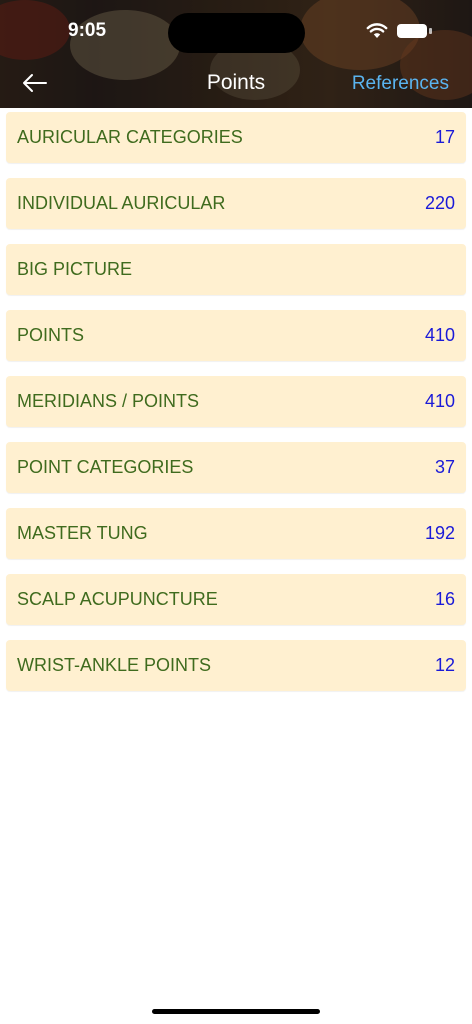 The height and width of the screenshot is (1024, 472). Describe the element at coordinates (236, 533) in the screenshot. I see `list-item-master-tung: MASTER TUNG 192` at that location.